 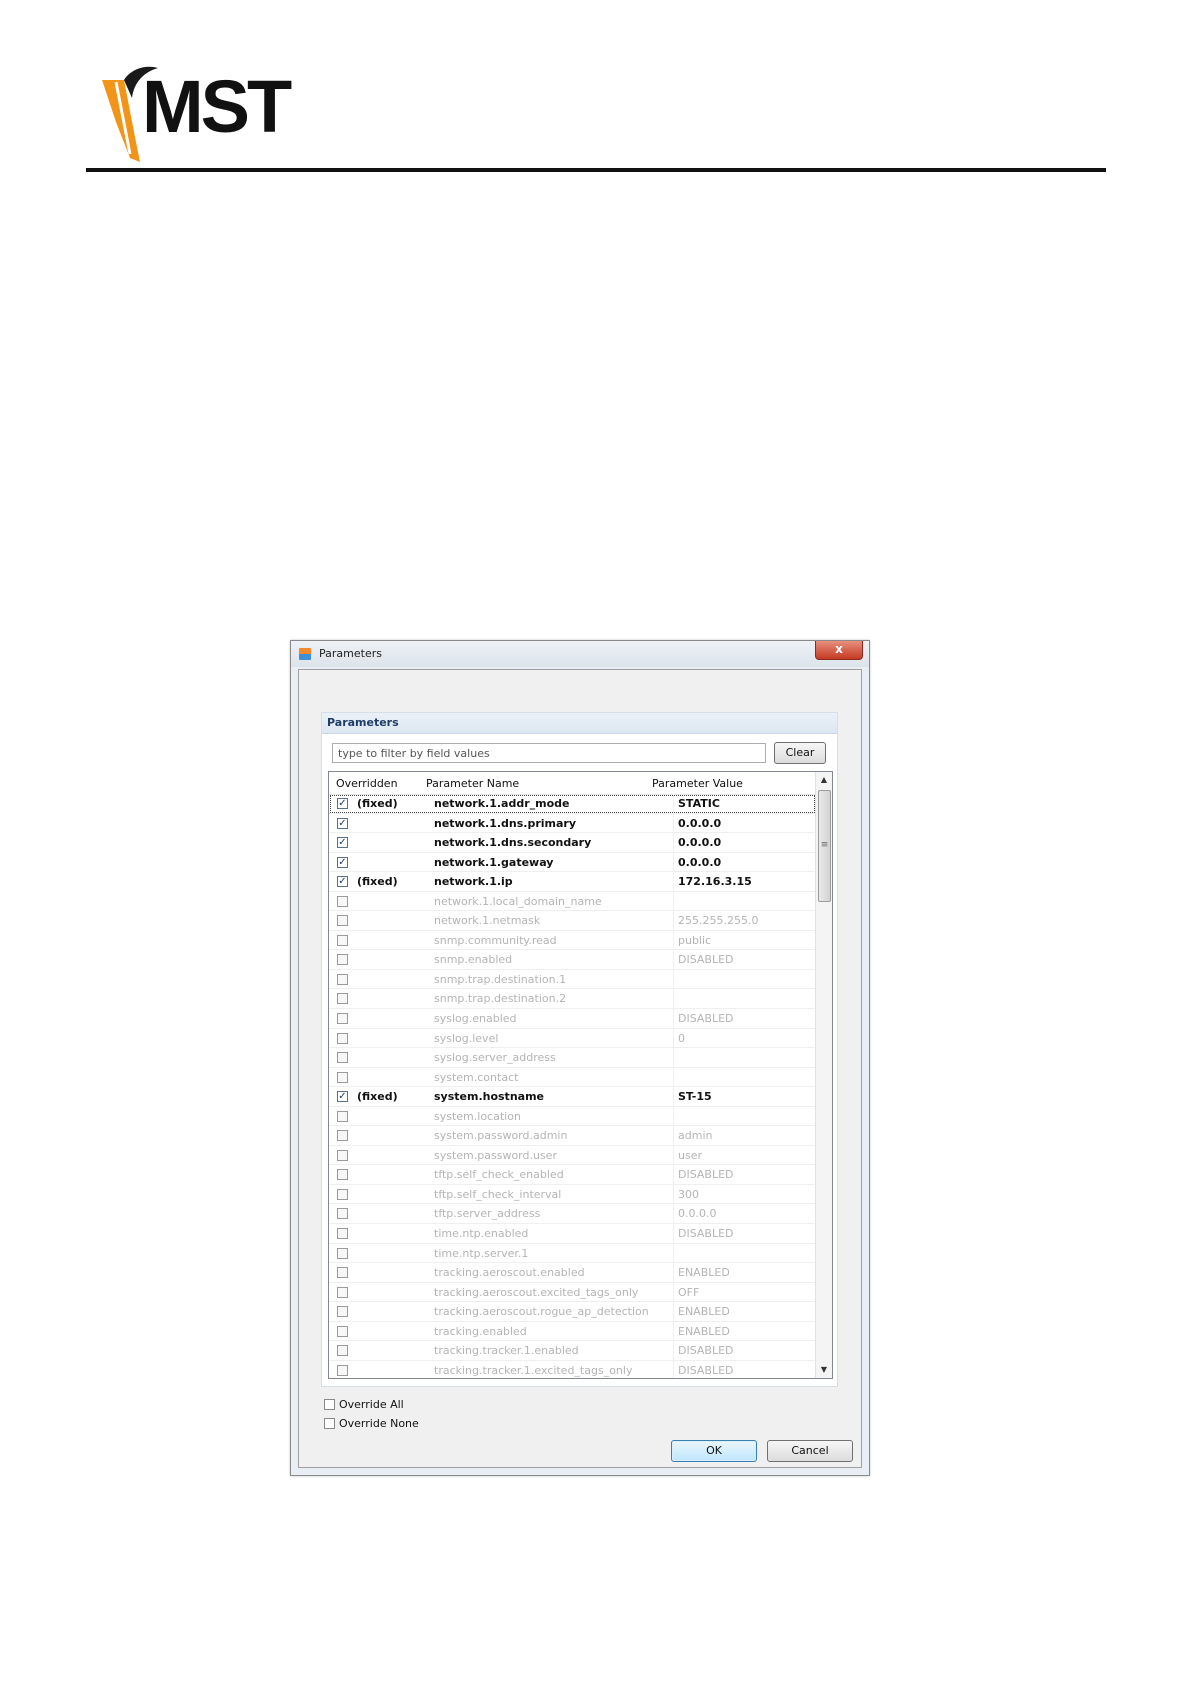 I want to click on table-row: snmp.trap.destination.1, so click(x=572, y=979).